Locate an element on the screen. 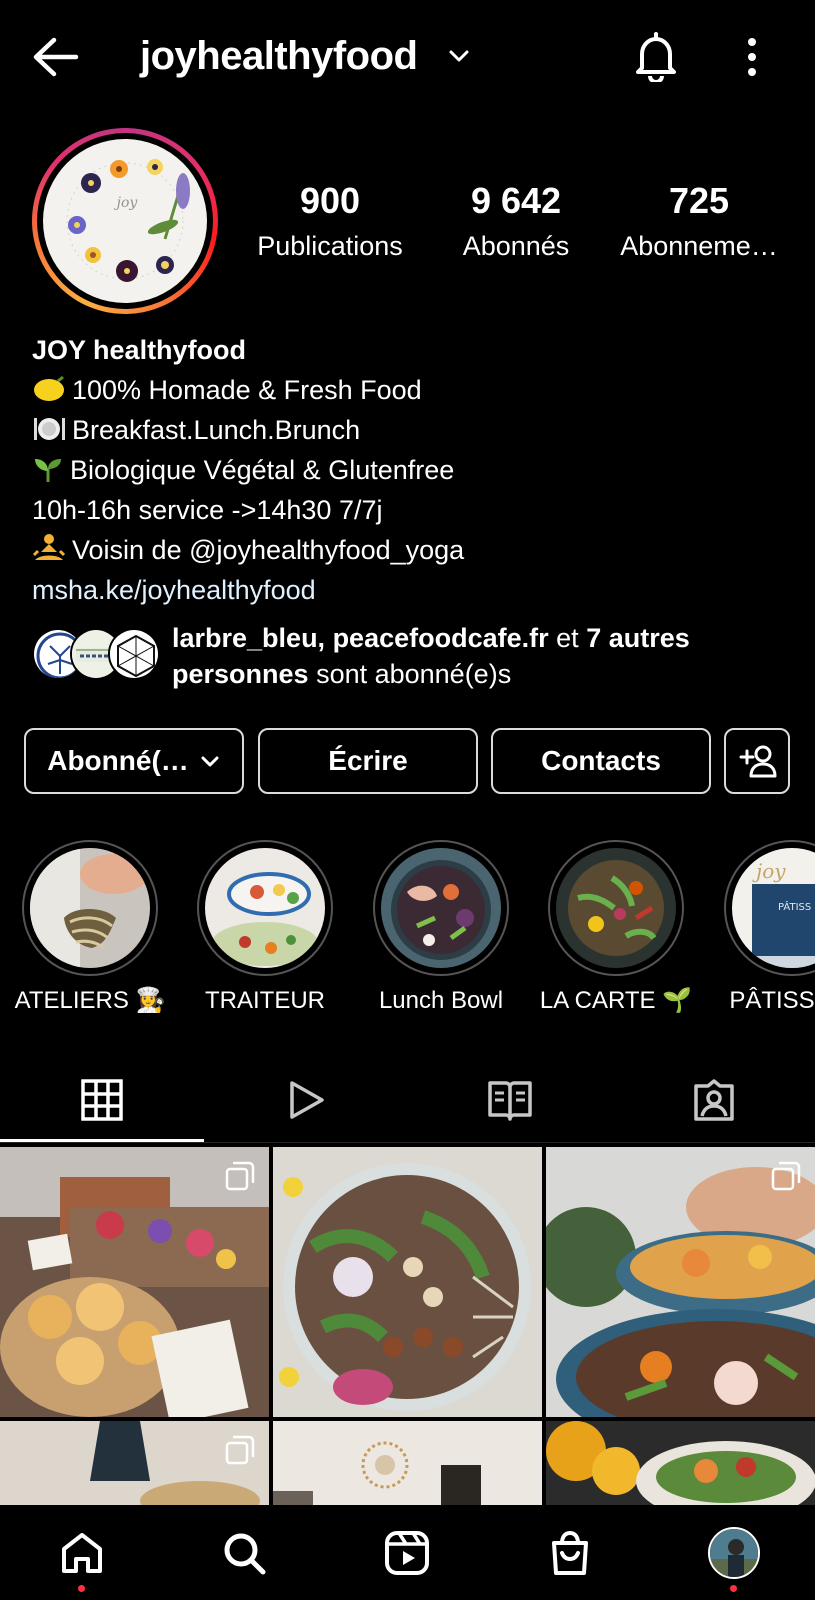  reels-icon is located at coordinates (407, 1553).